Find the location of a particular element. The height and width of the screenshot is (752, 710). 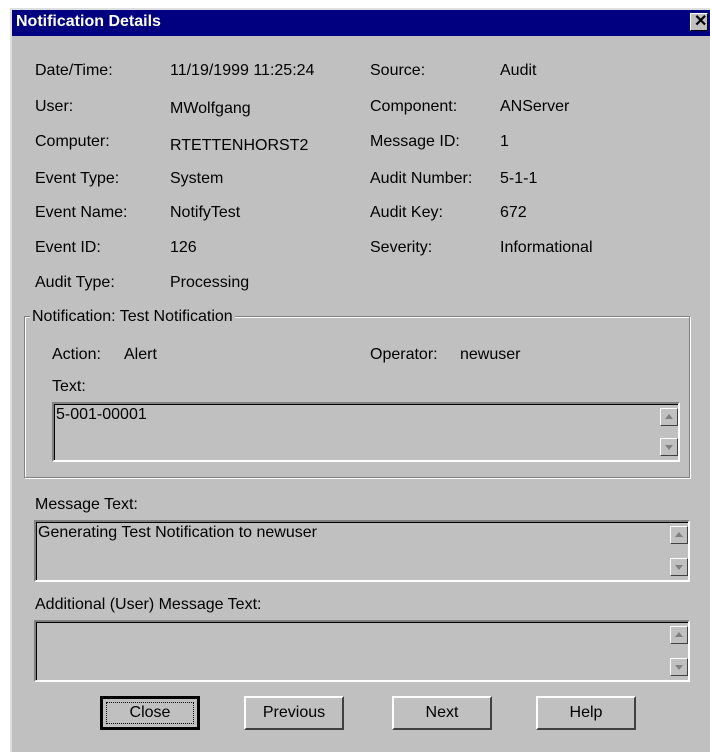

event-name-label: Event Name: is located at coordinates (81, 212).